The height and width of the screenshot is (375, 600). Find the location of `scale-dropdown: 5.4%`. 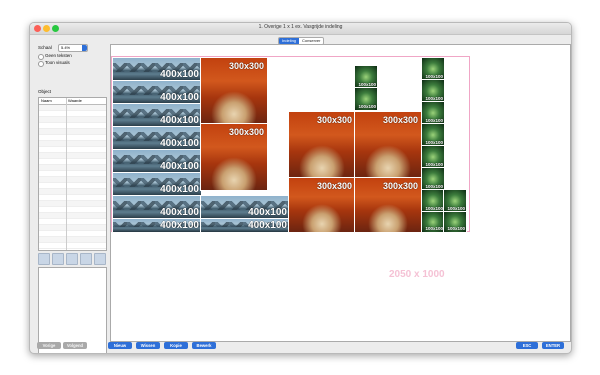

scale-dropdown: 5.4% is located at coordinates (73, 48).